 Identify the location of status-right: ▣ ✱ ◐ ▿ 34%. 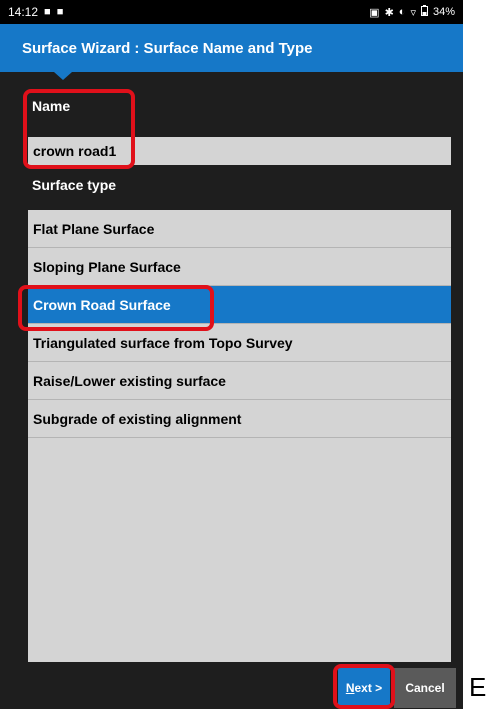
(412, 12).